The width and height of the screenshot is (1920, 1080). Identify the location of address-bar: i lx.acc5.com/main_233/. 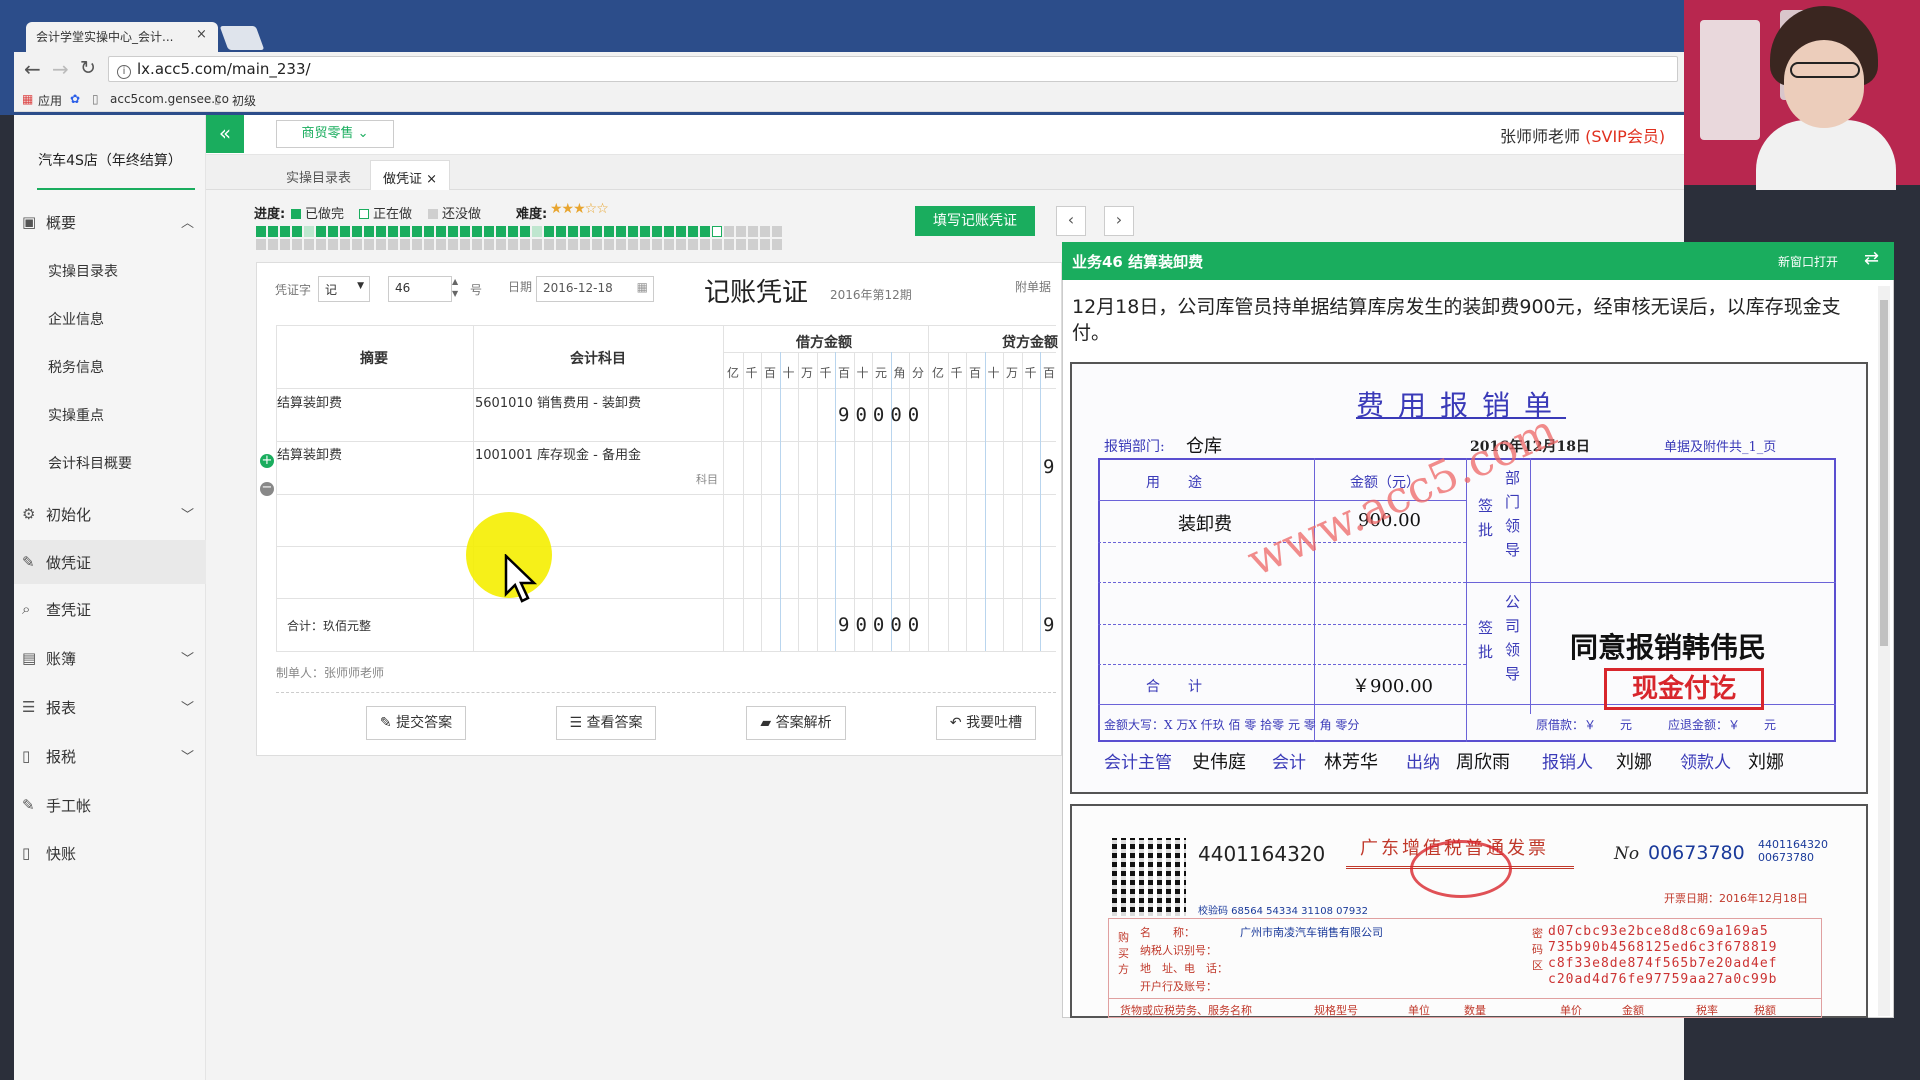
(893, 69).